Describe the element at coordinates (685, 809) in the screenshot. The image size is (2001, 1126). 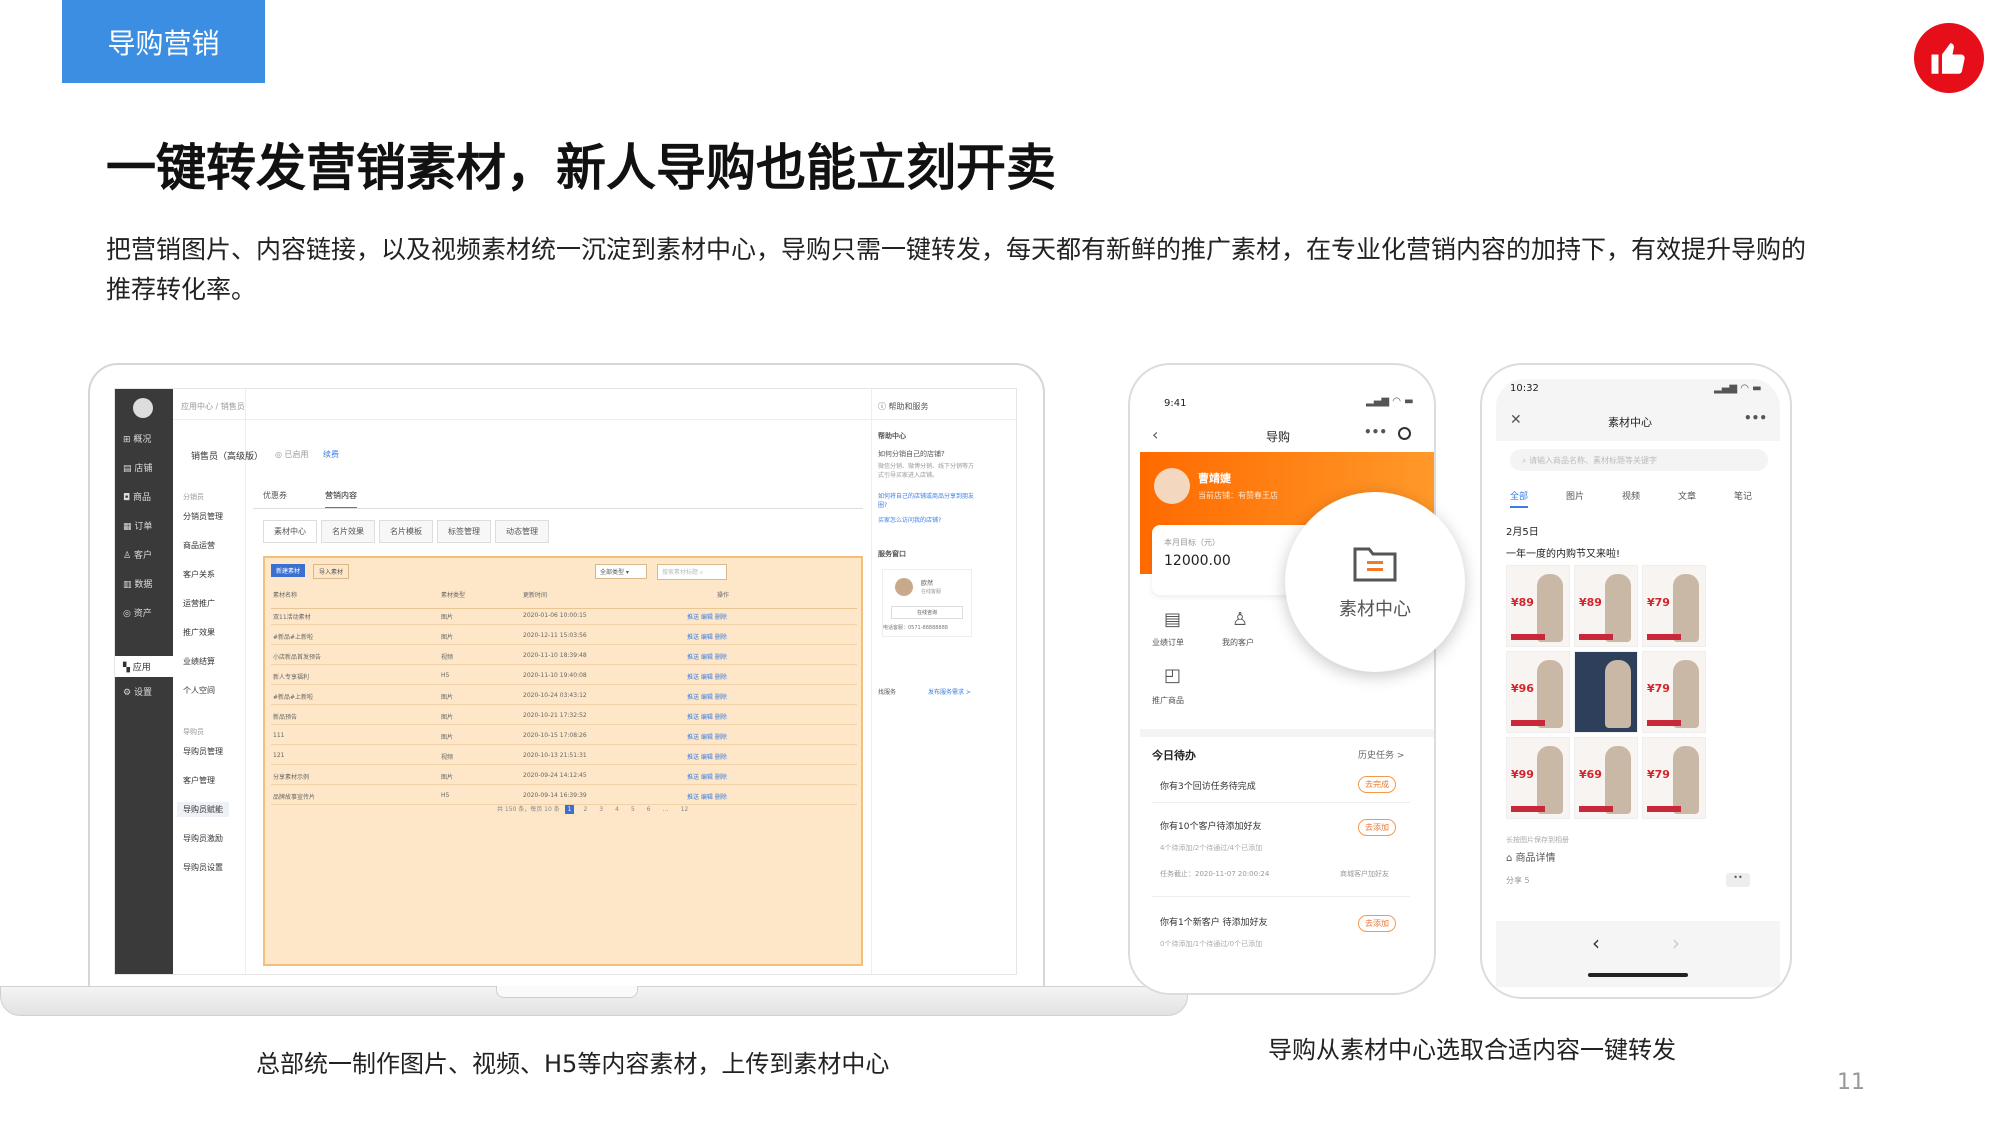
I see `page-button: 12` at that location.